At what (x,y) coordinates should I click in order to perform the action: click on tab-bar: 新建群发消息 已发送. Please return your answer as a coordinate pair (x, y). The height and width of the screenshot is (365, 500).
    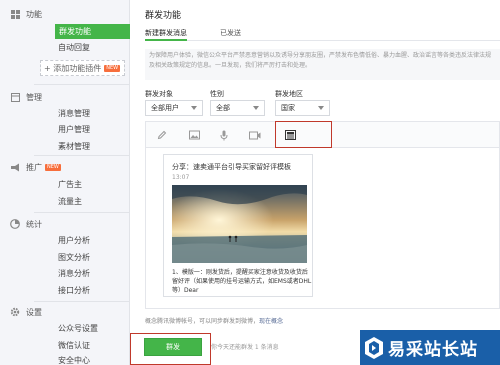
    Looking at the image, I should click on (322, 34).